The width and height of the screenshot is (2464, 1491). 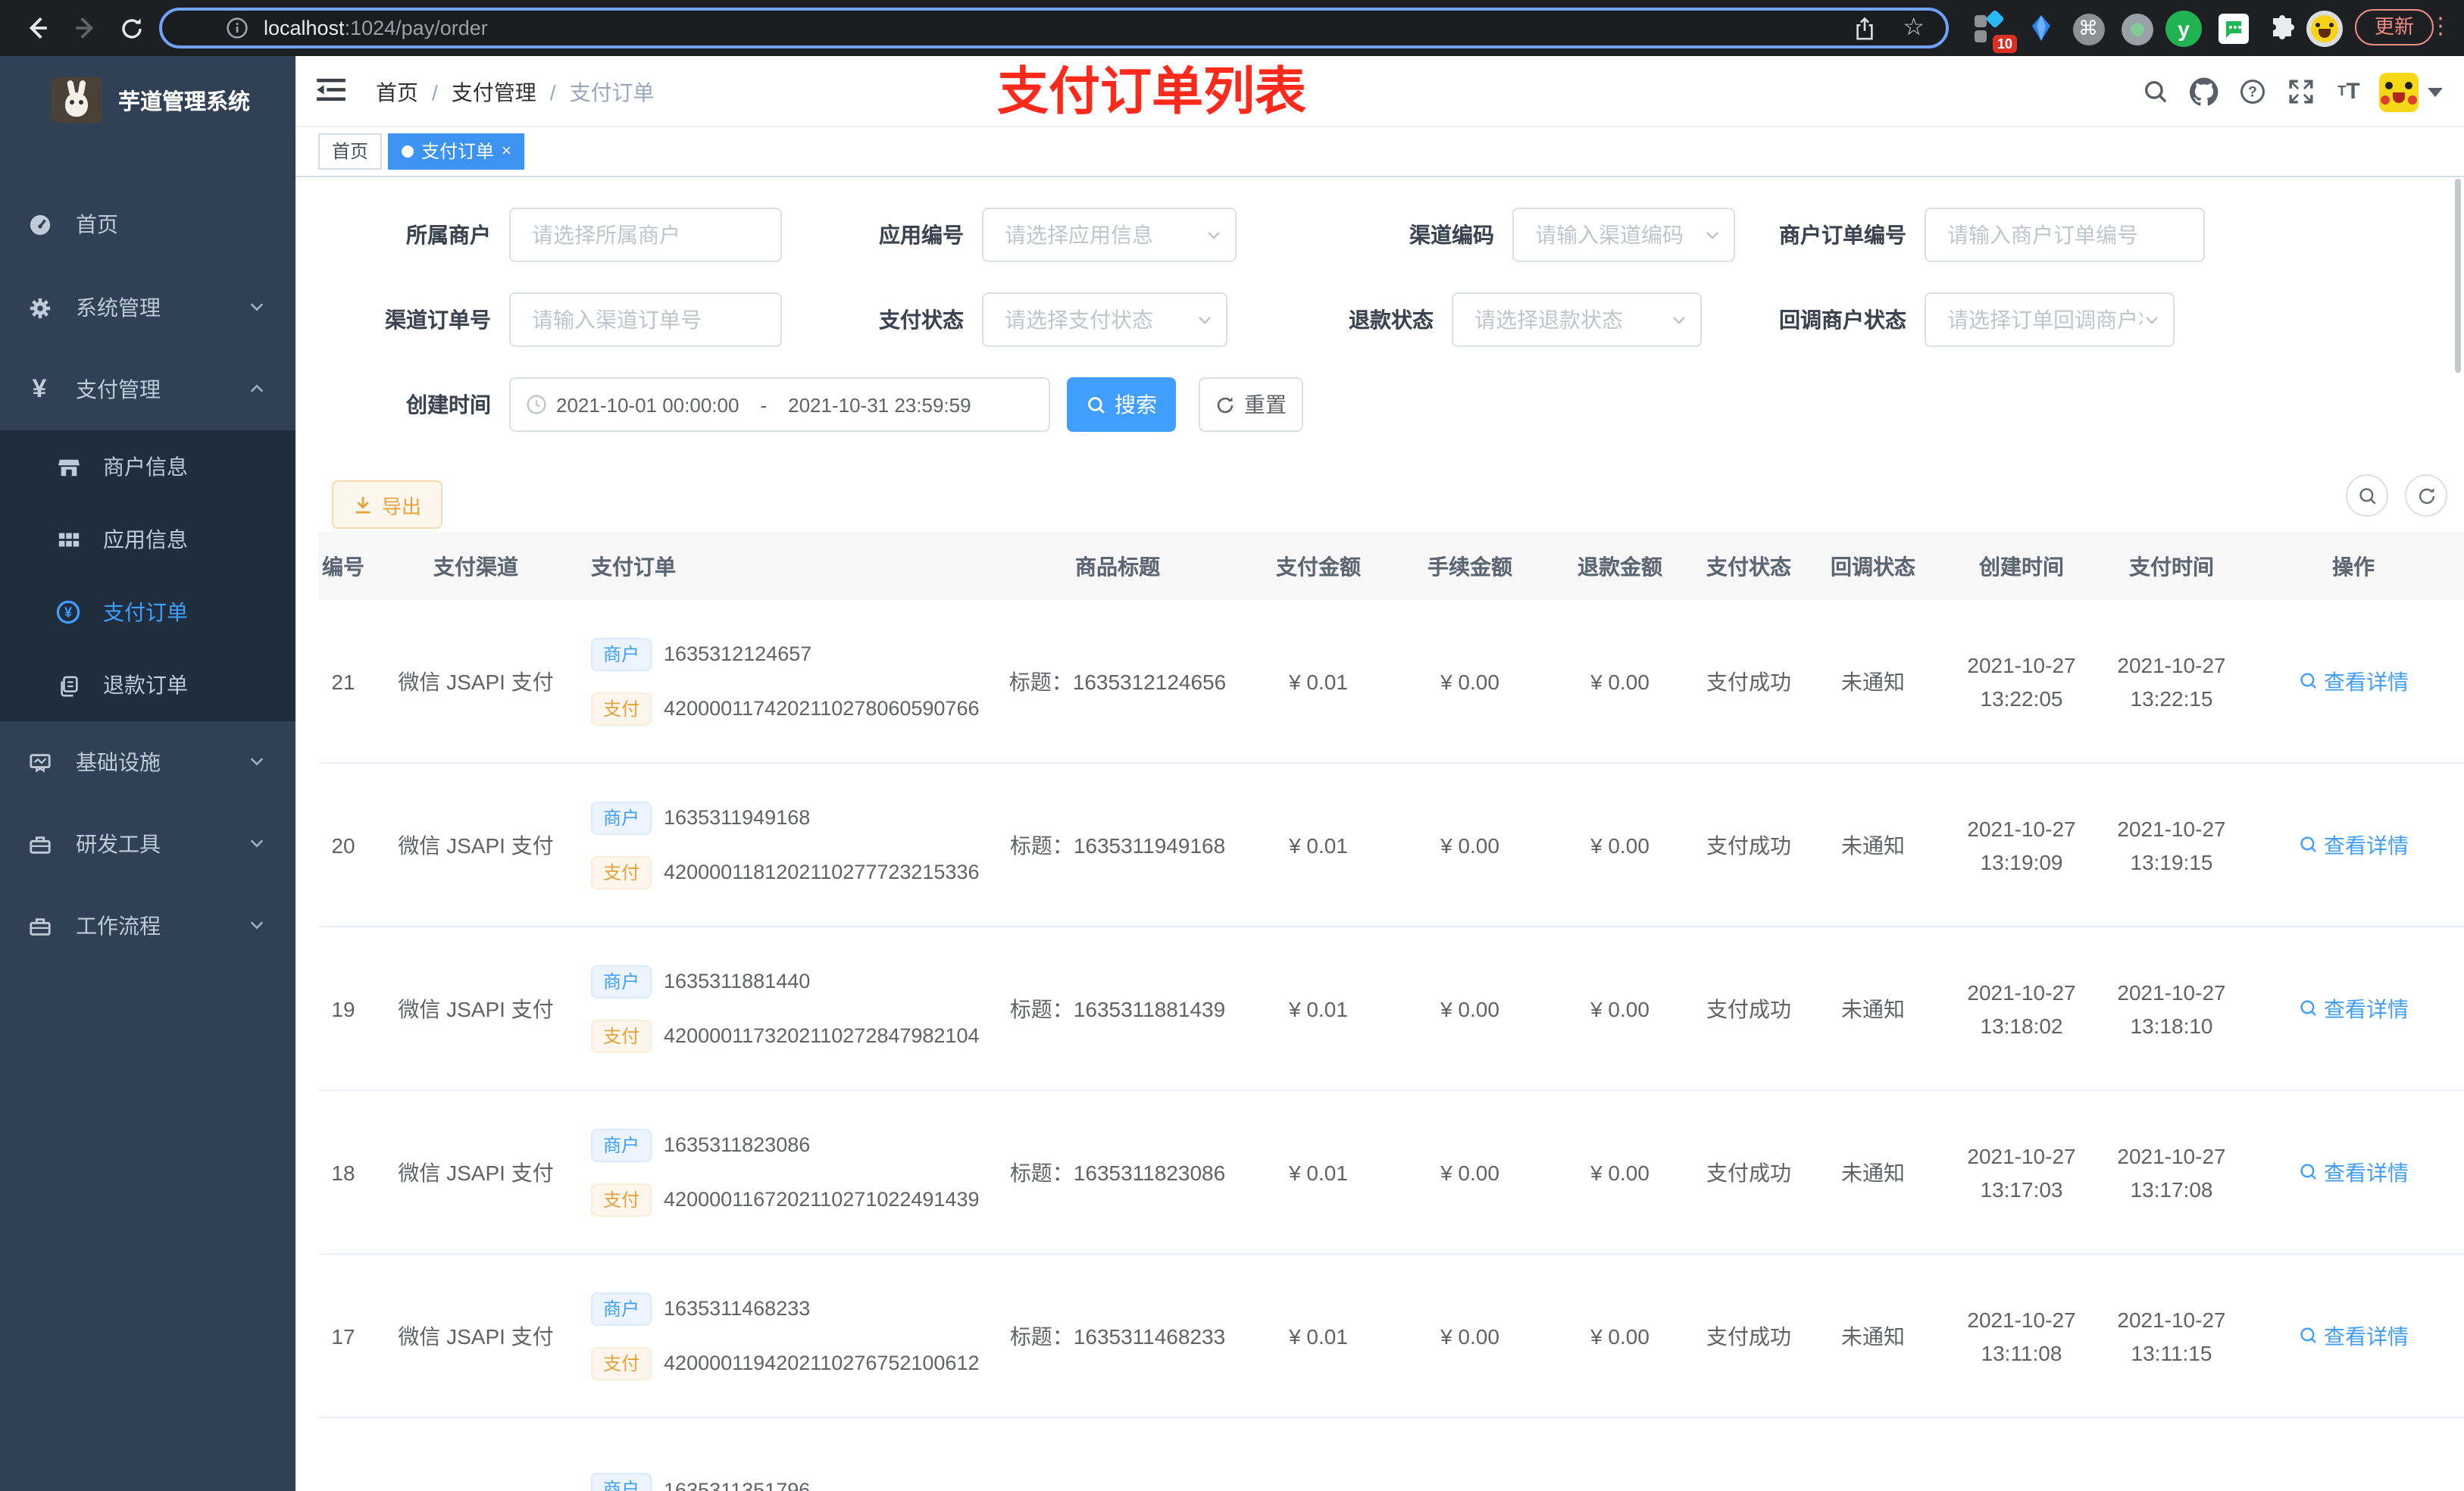 I want to click on help-icon: ?, so click(x=2252, y=91).